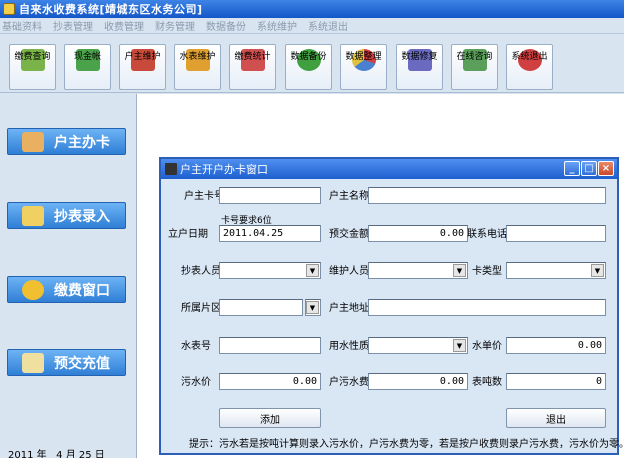 The width and height of the screenshot is (624, 458). Describe the element at coordinates (66, 362) in the screenshot. I see `sidebar-prepay-button: 预交充值` at that location.